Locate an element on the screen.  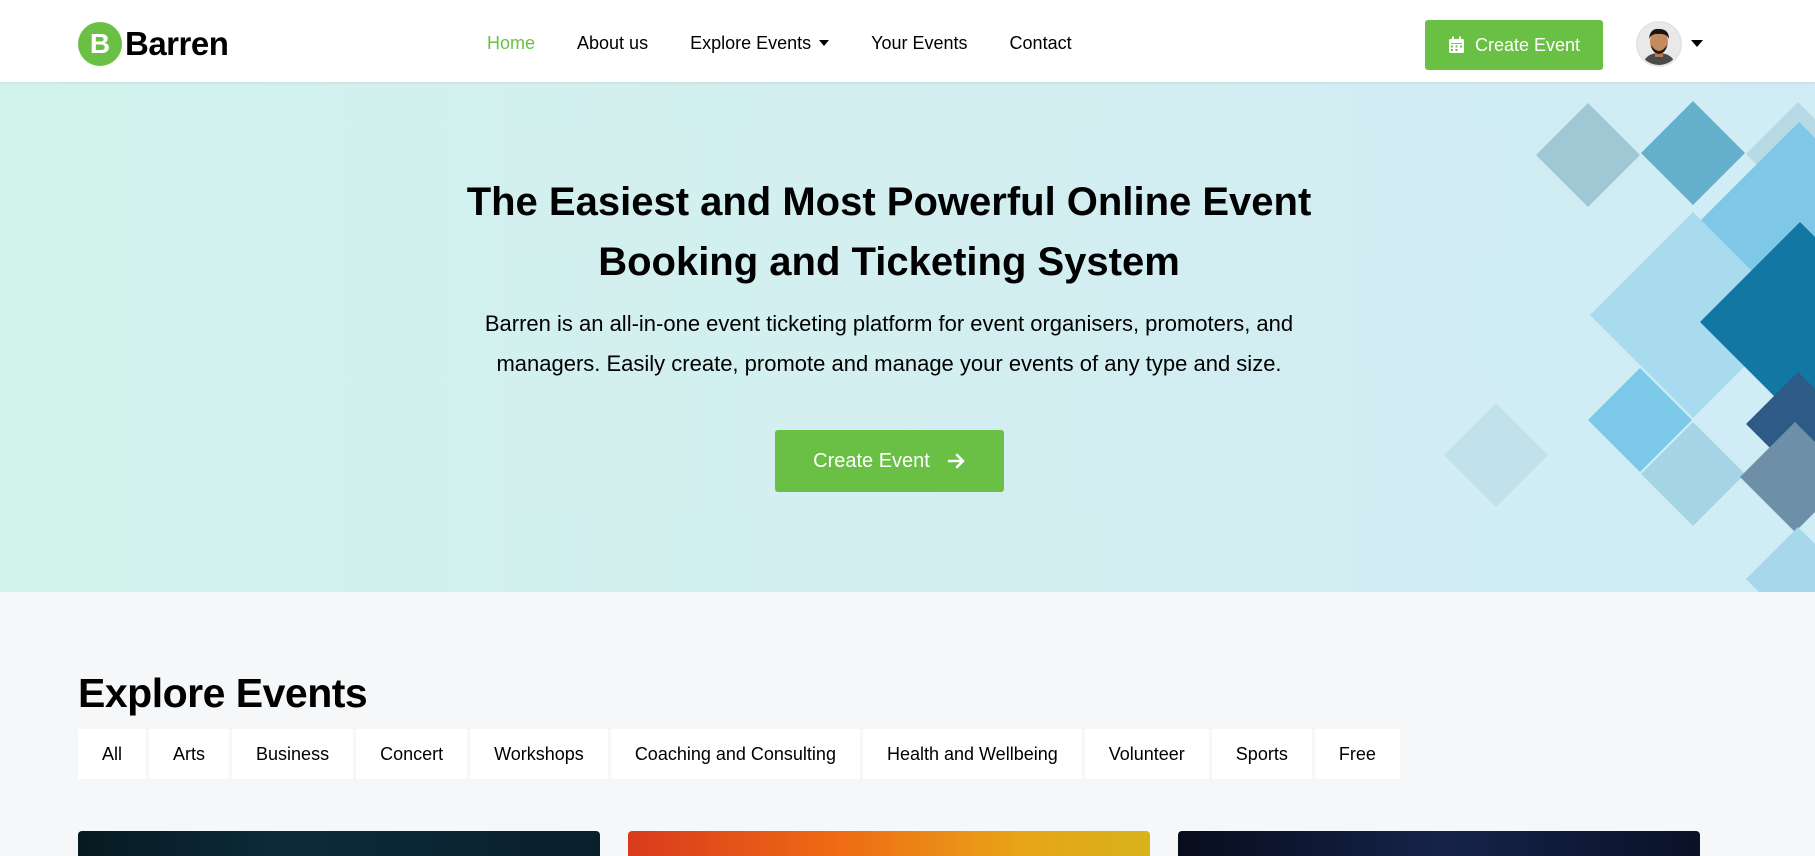
logo-text: Barren is located at coordinates (177, 43).